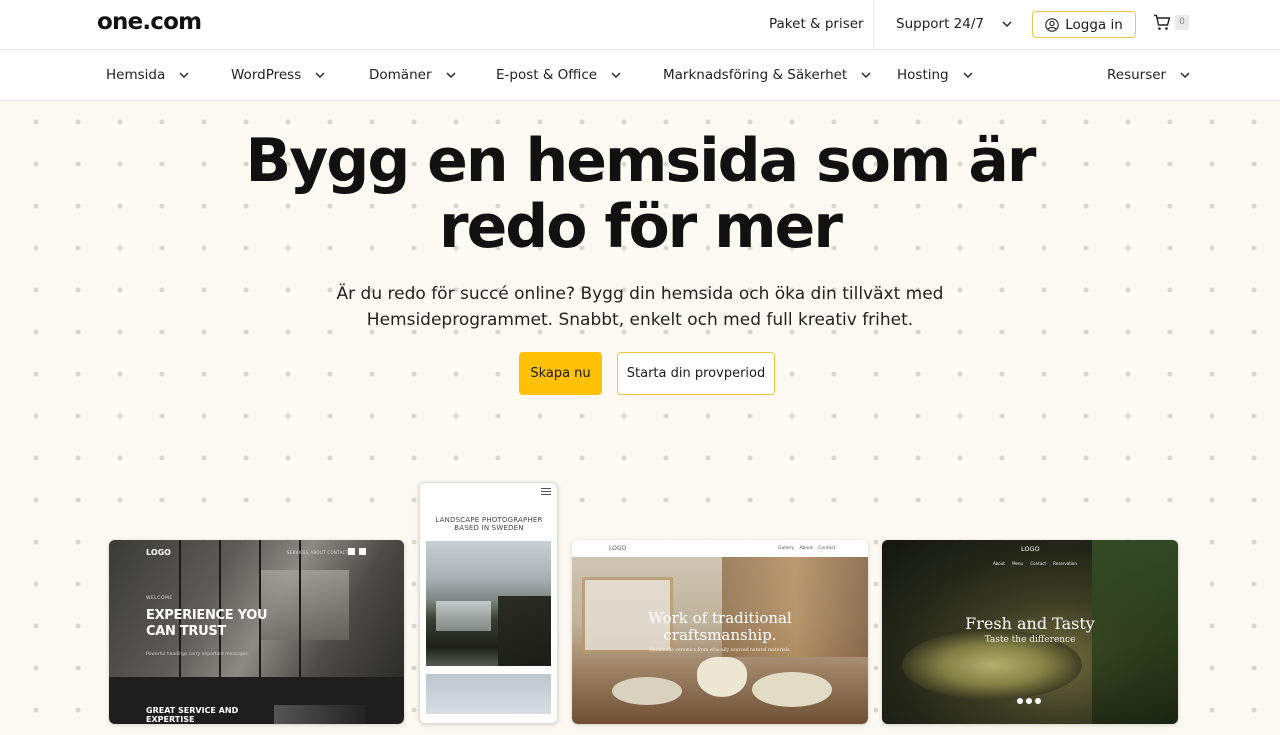 This screenshot has height=735, width=1280. I want to click on nav-item-epost-office: E-post & Office, so click(558, 75).